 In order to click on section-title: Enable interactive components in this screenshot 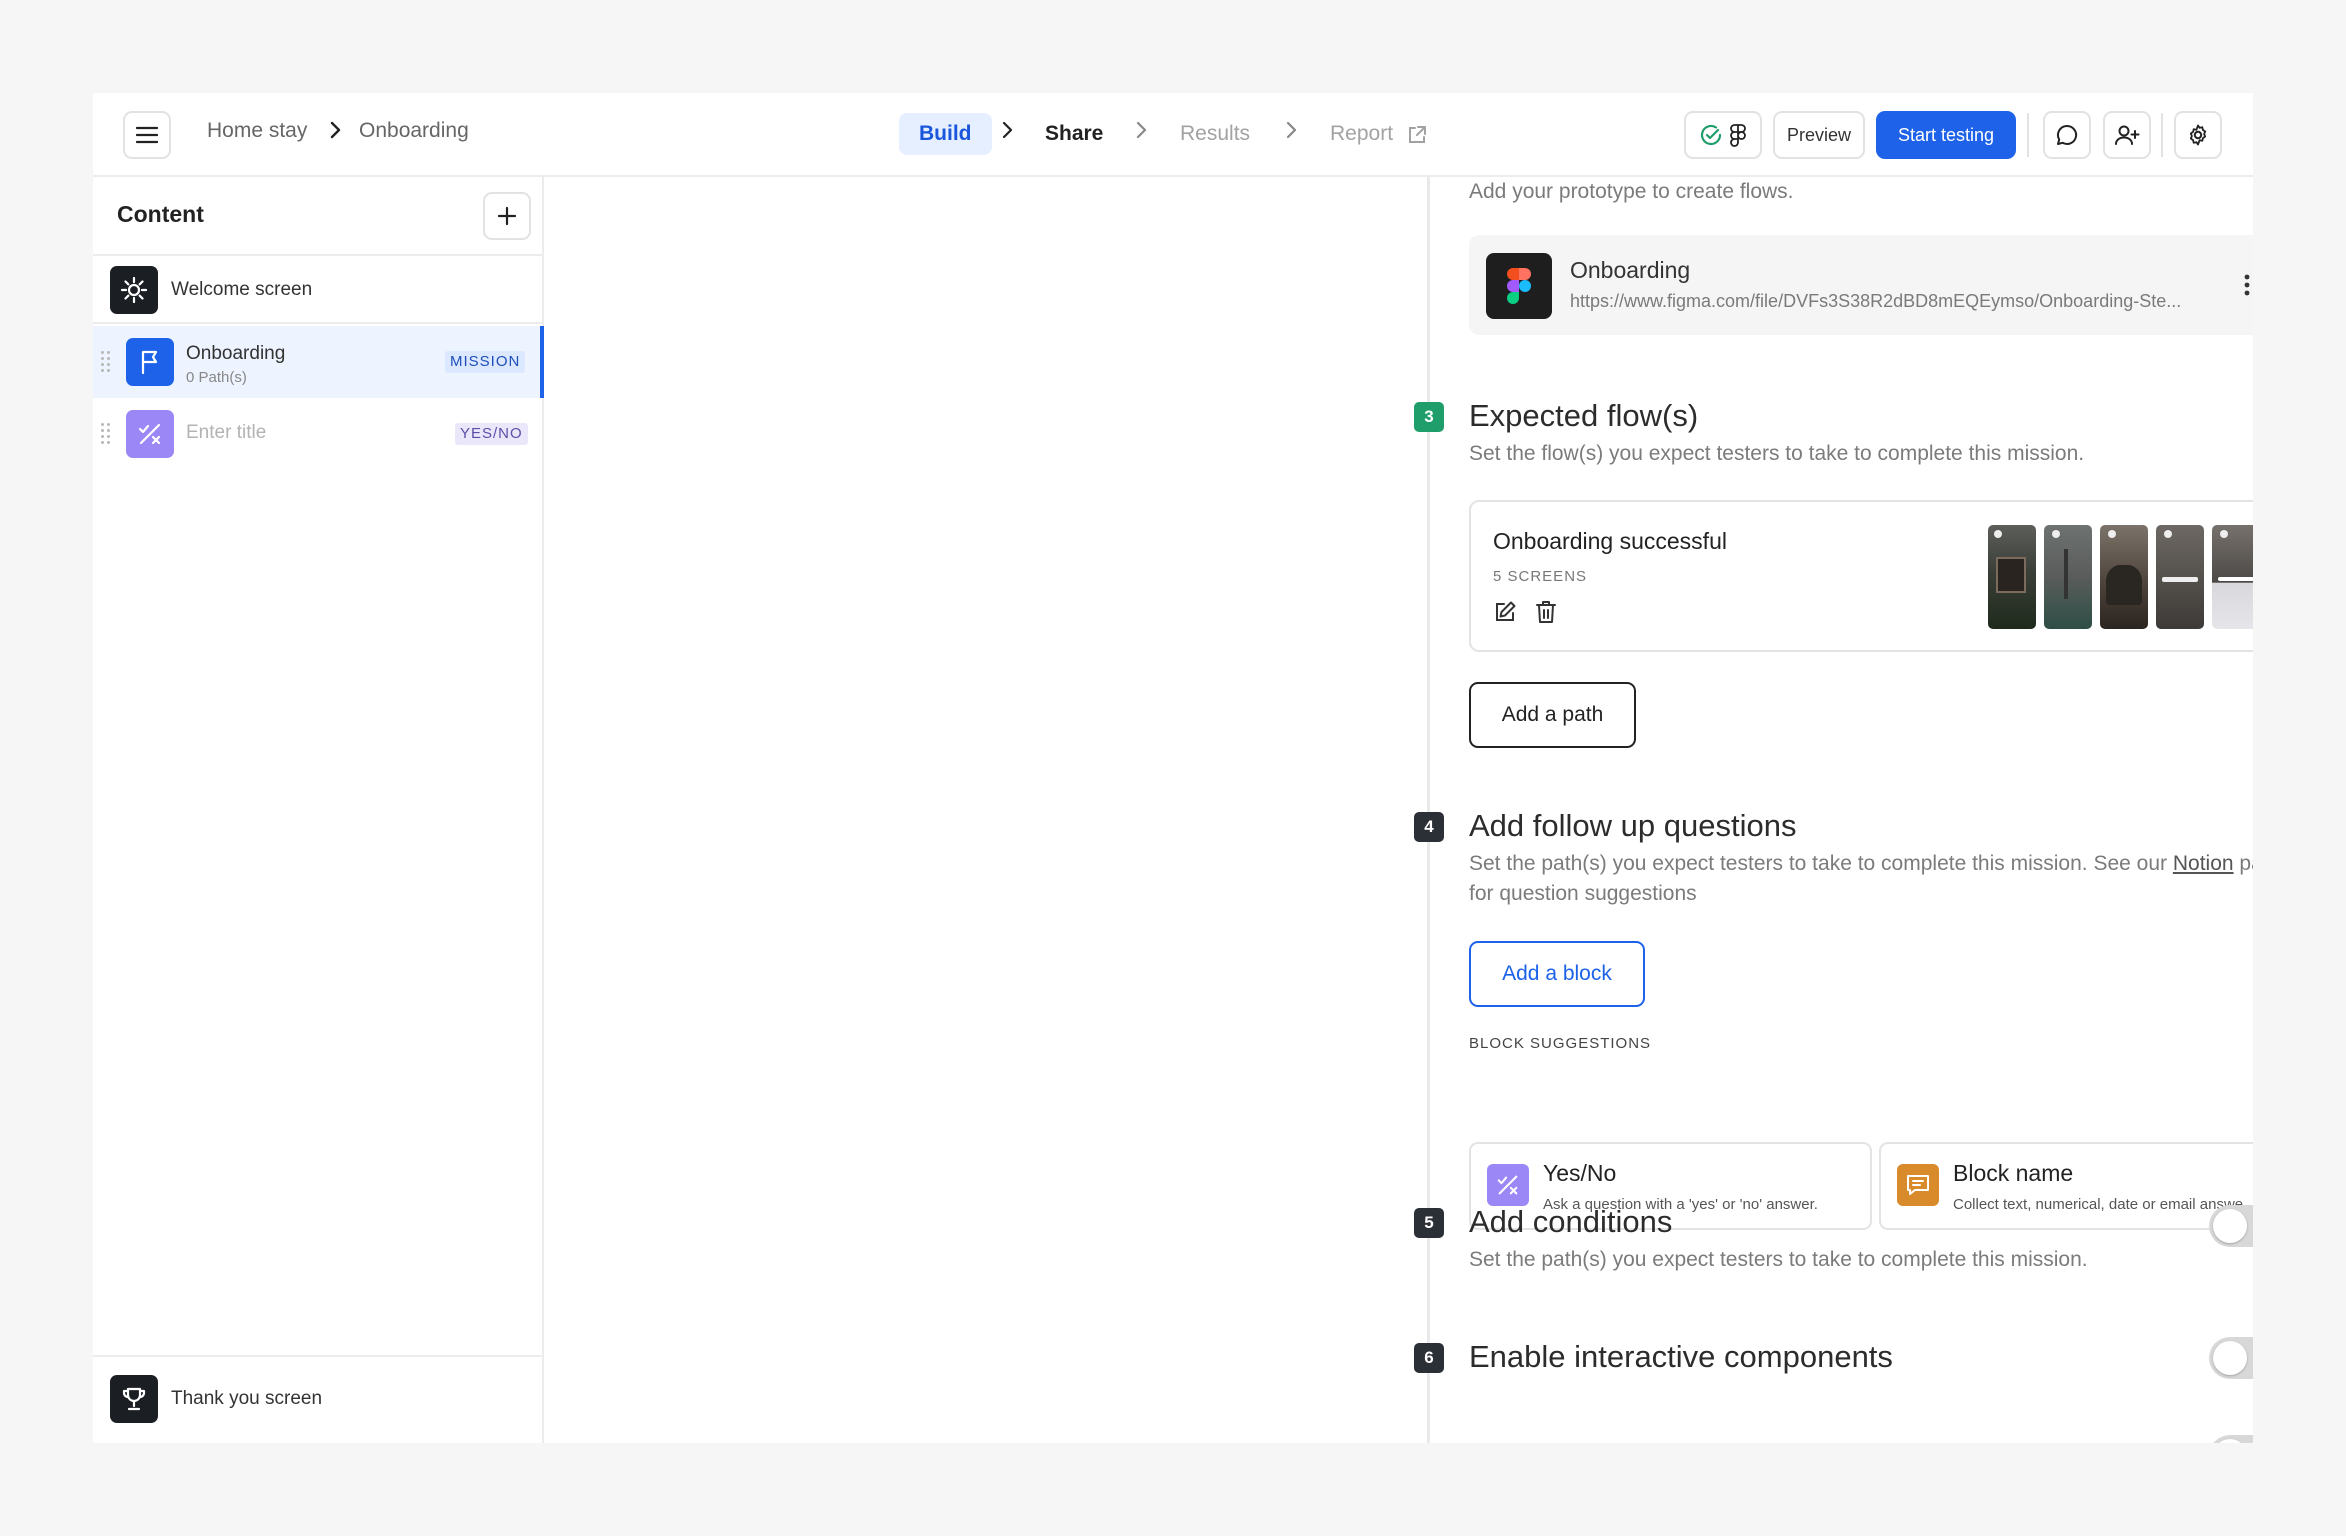, I will do `click(1681, 1356)`.